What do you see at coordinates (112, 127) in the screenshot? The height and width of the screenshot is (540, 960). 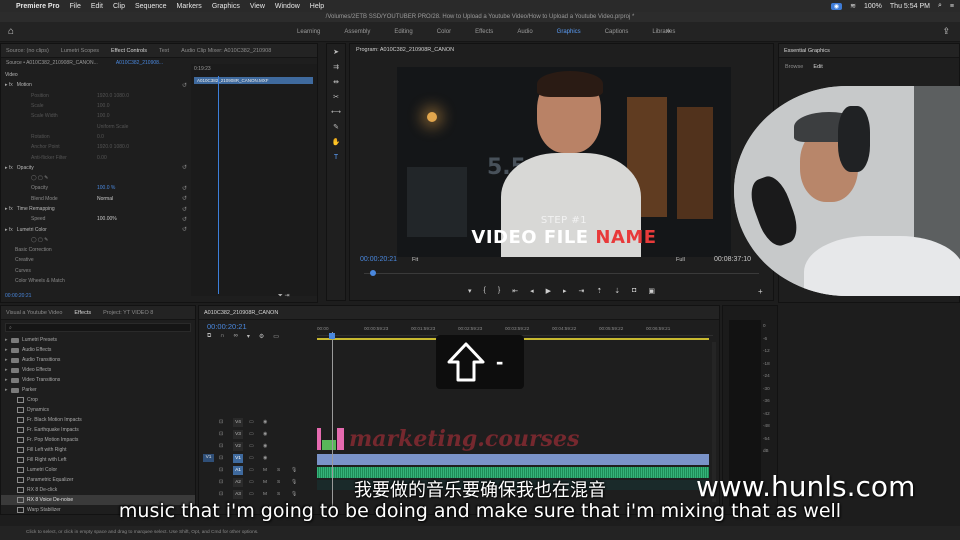 I see `effect-row-value: Uniform Scale` at bounding box center [112, 127].